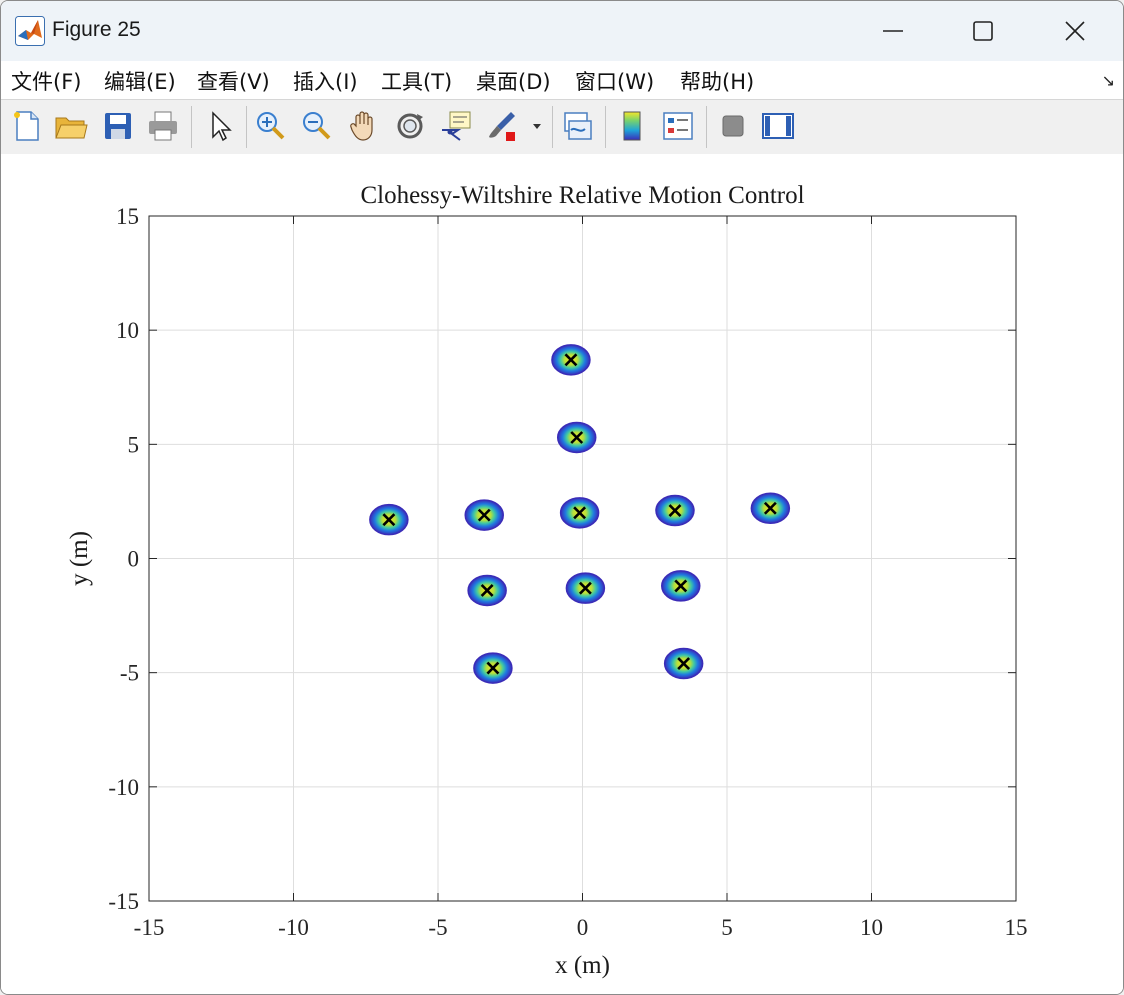 The image size is (1124, 995). Describe the element at coordinates (717, 81) in the screenshot. I see `menu-help: 帮助(H)` at that location.